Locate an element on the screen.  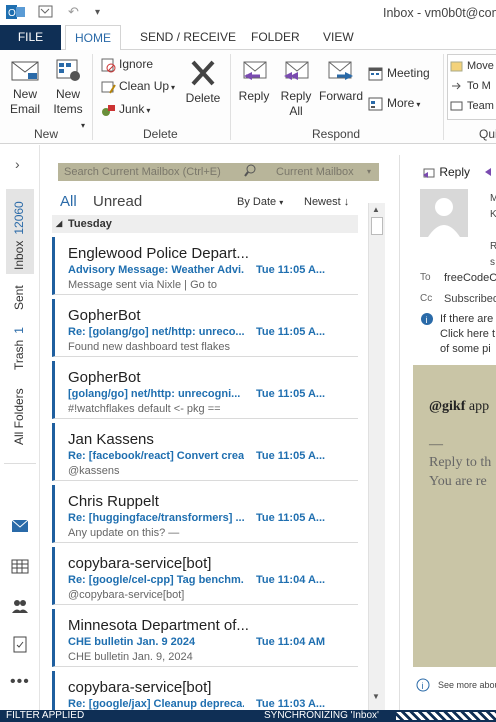
meeting-button: Meeting is located at coordinates (399, 73).